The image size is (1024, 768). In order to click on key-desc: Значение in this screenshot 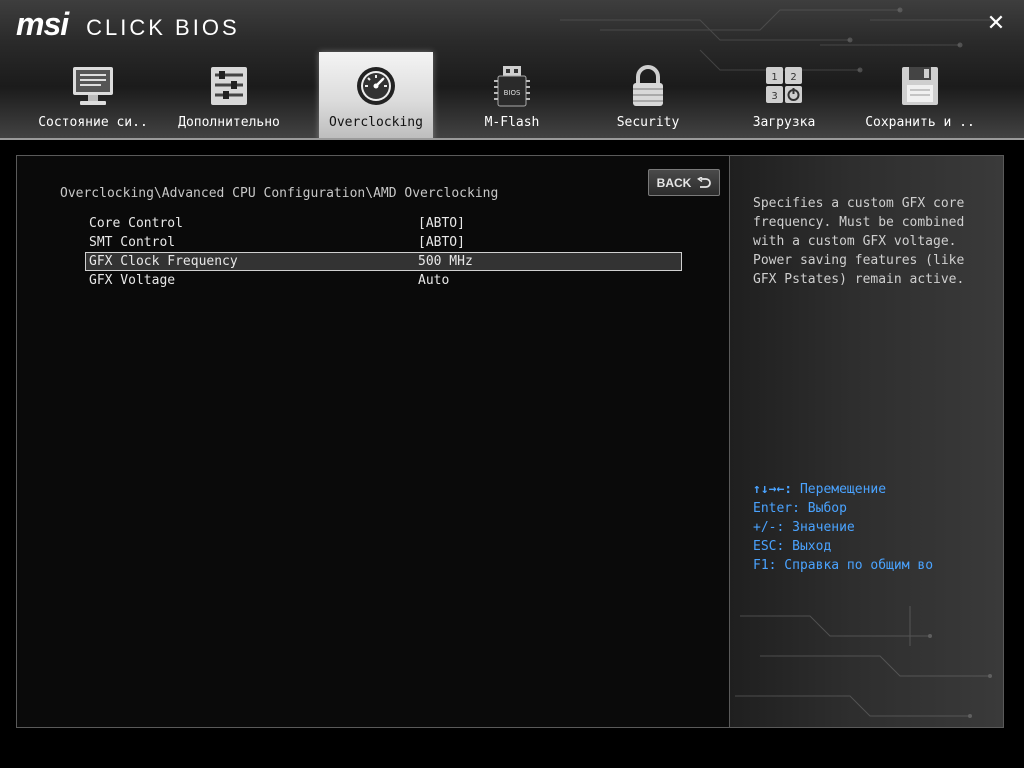, I will do `click(819, 527)`.